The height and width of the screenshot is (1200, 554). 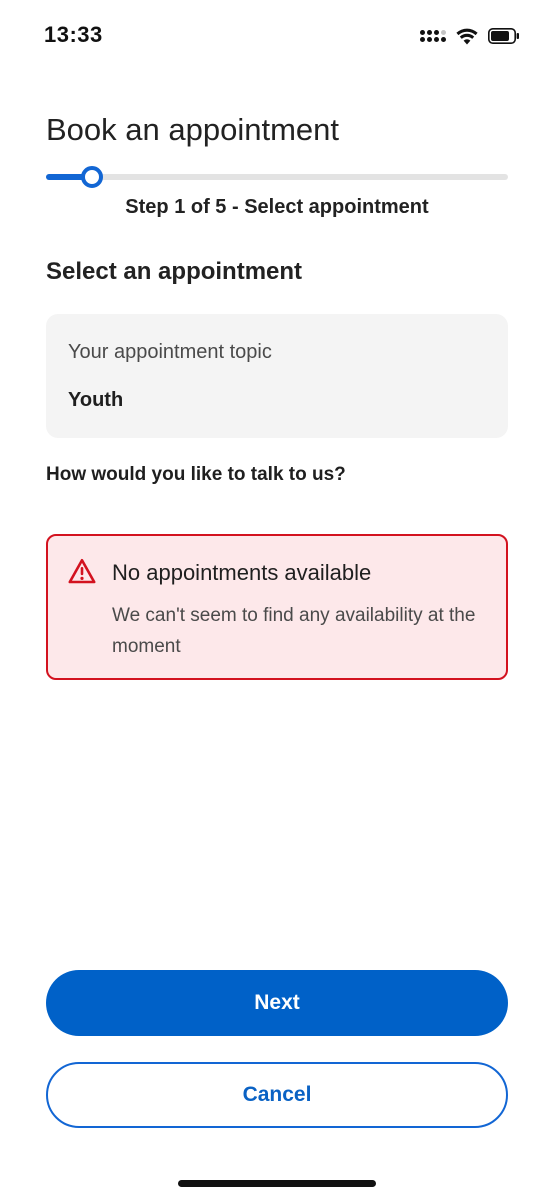 What do you see at coordinates (96, 400) in the screenshot?
I see `topic-value: Youth` at bounding box center [96, 400].